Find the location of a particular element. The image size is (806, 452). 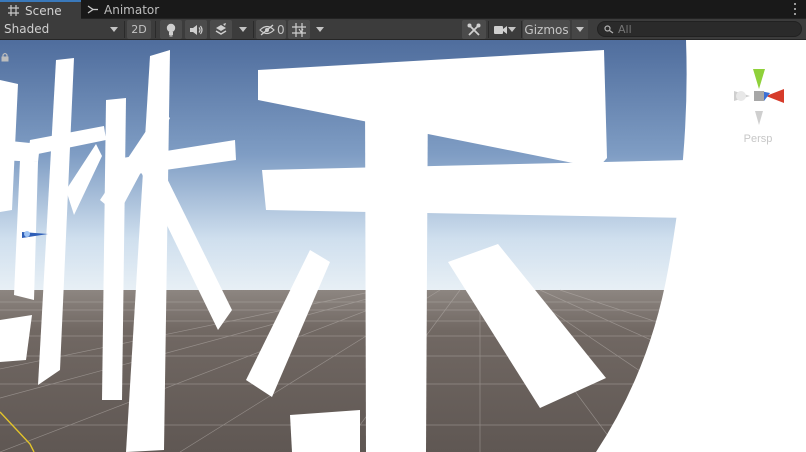

camera-icon is located at coordinates (500, 29).